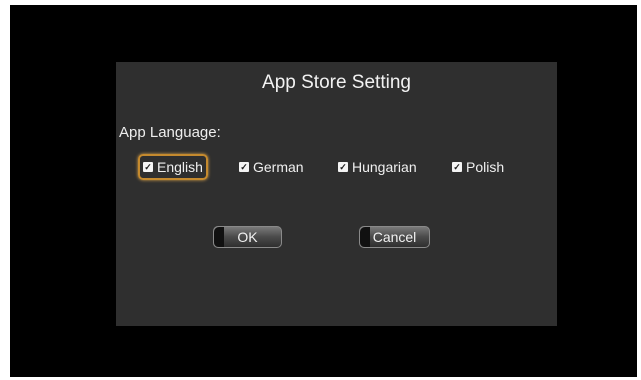 This screenshot has height=380, width=641. Describe the element at coordinates (485, 167) in the screenshot. I see `language-option-label: Polish` at that location.